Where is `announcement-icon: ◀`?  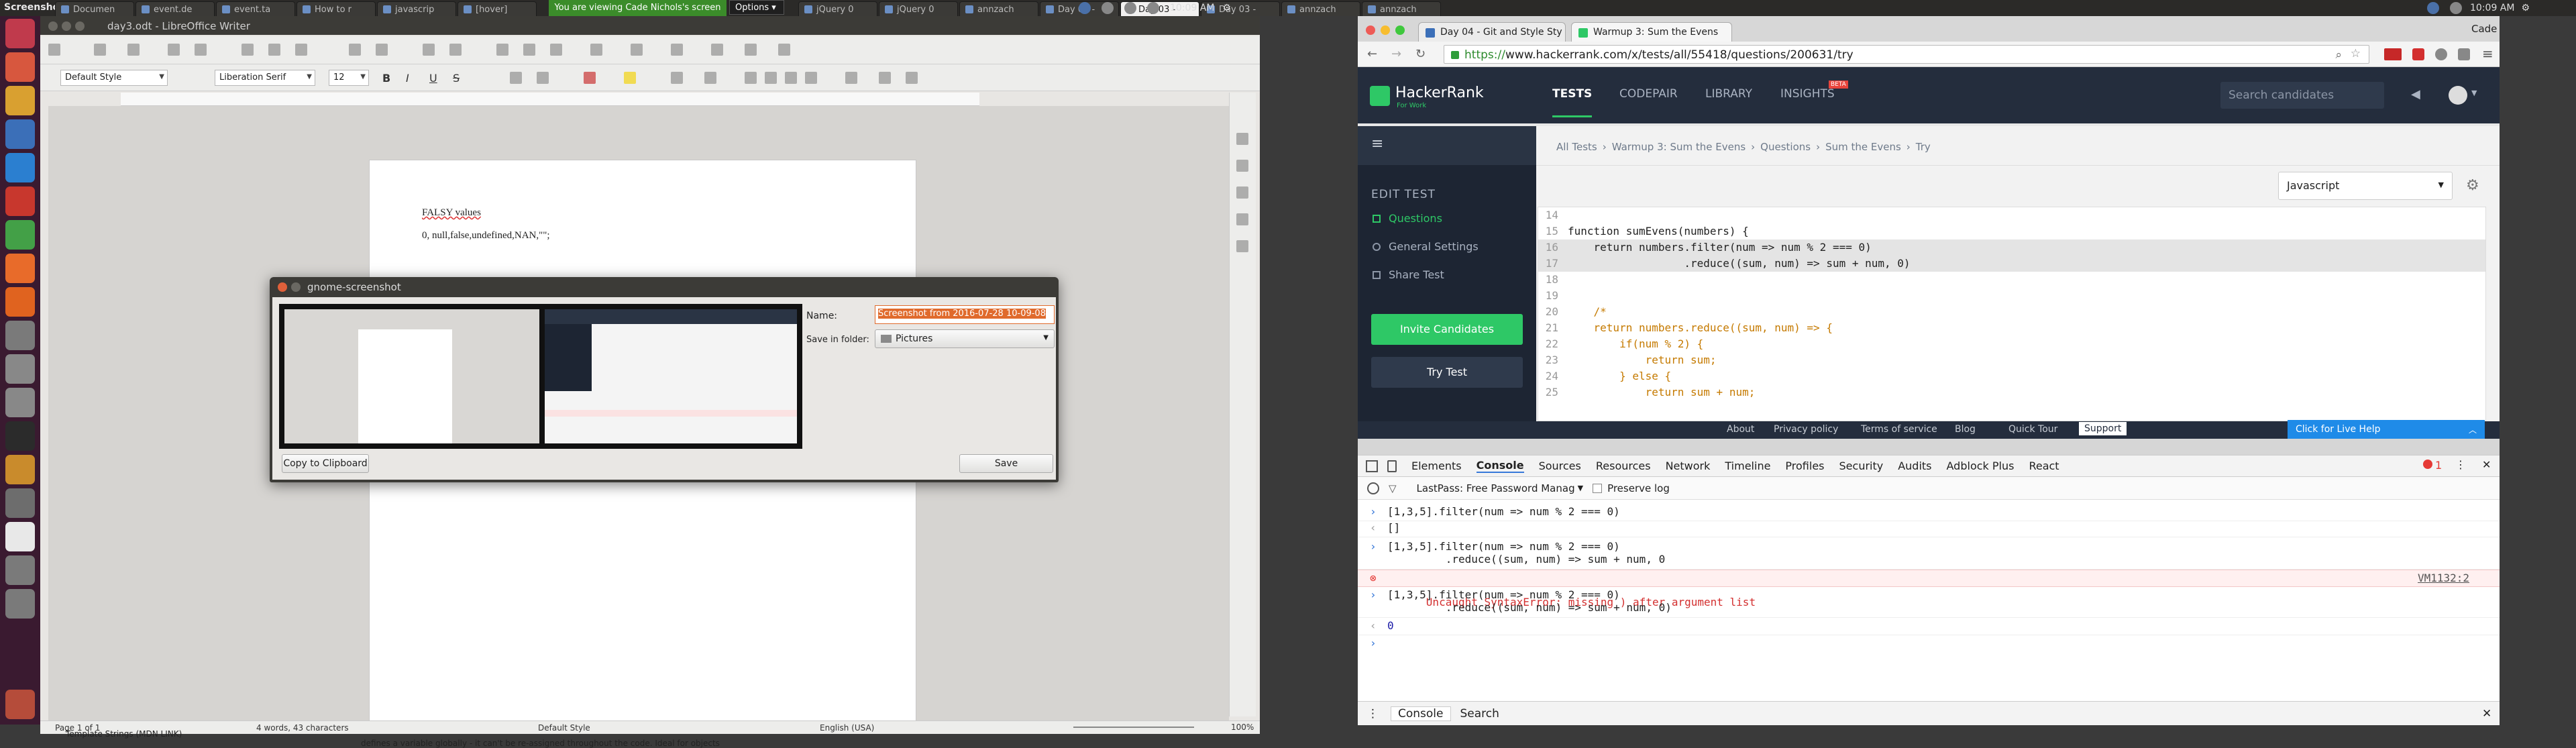
announcement-icon: ◀ is located at coordinates (2415, 94).